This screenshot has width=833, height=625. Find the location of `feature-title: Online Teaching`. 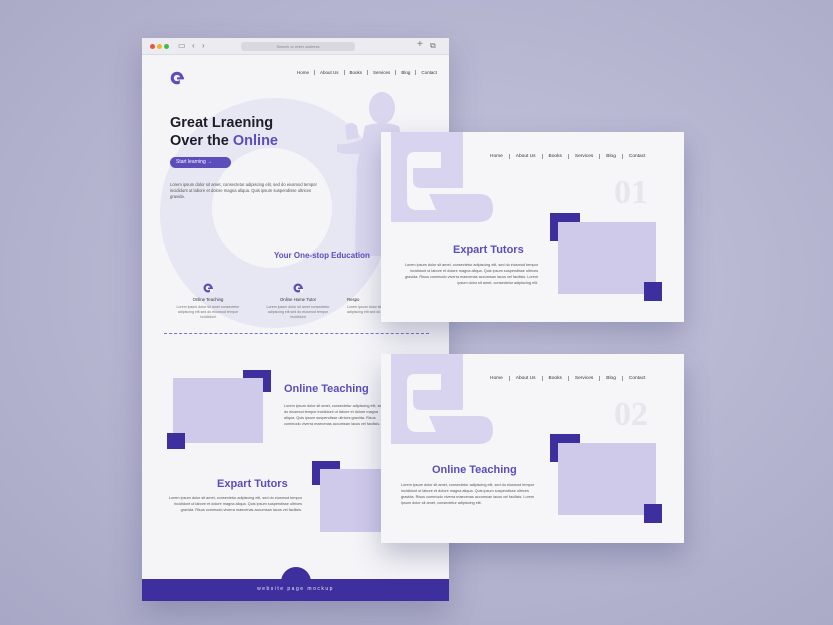

feature-title: Online Teaching is located at coordinates (208, 299).